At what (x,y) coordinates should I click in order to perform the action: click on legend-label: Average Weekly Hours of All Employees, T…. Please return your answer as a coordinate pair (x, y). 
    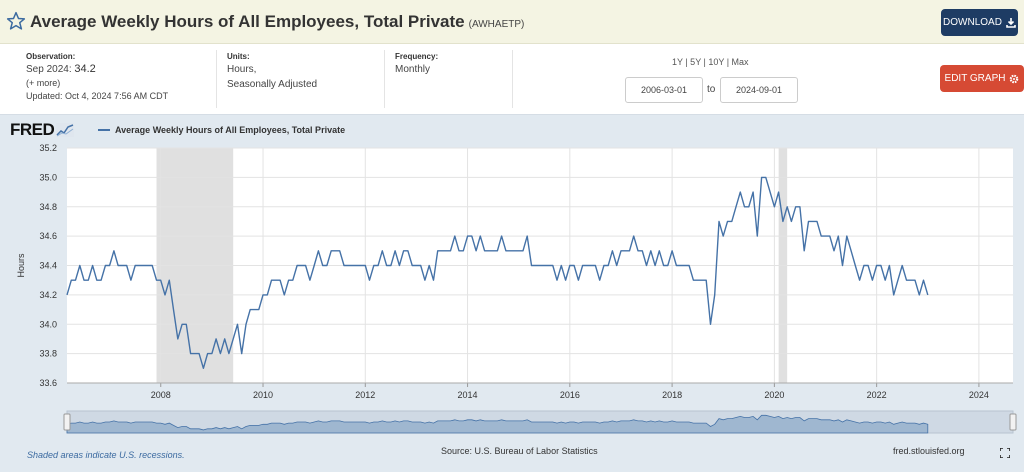
    Looking at the image, I should click on (230, 130).